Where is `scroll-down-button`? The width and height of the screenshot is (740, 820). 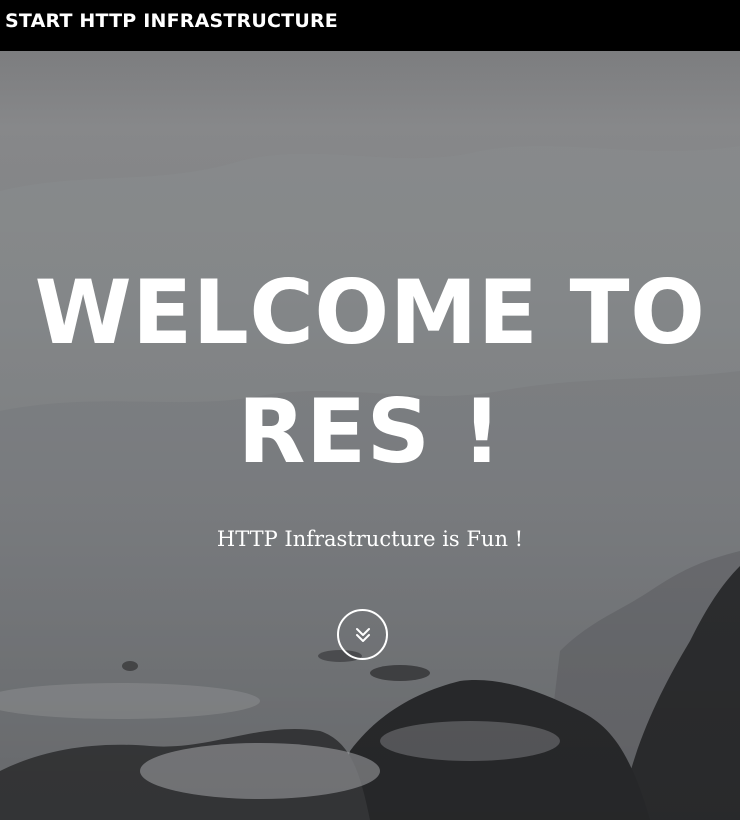
scroll-down-button is located at coordinates (362, 634).